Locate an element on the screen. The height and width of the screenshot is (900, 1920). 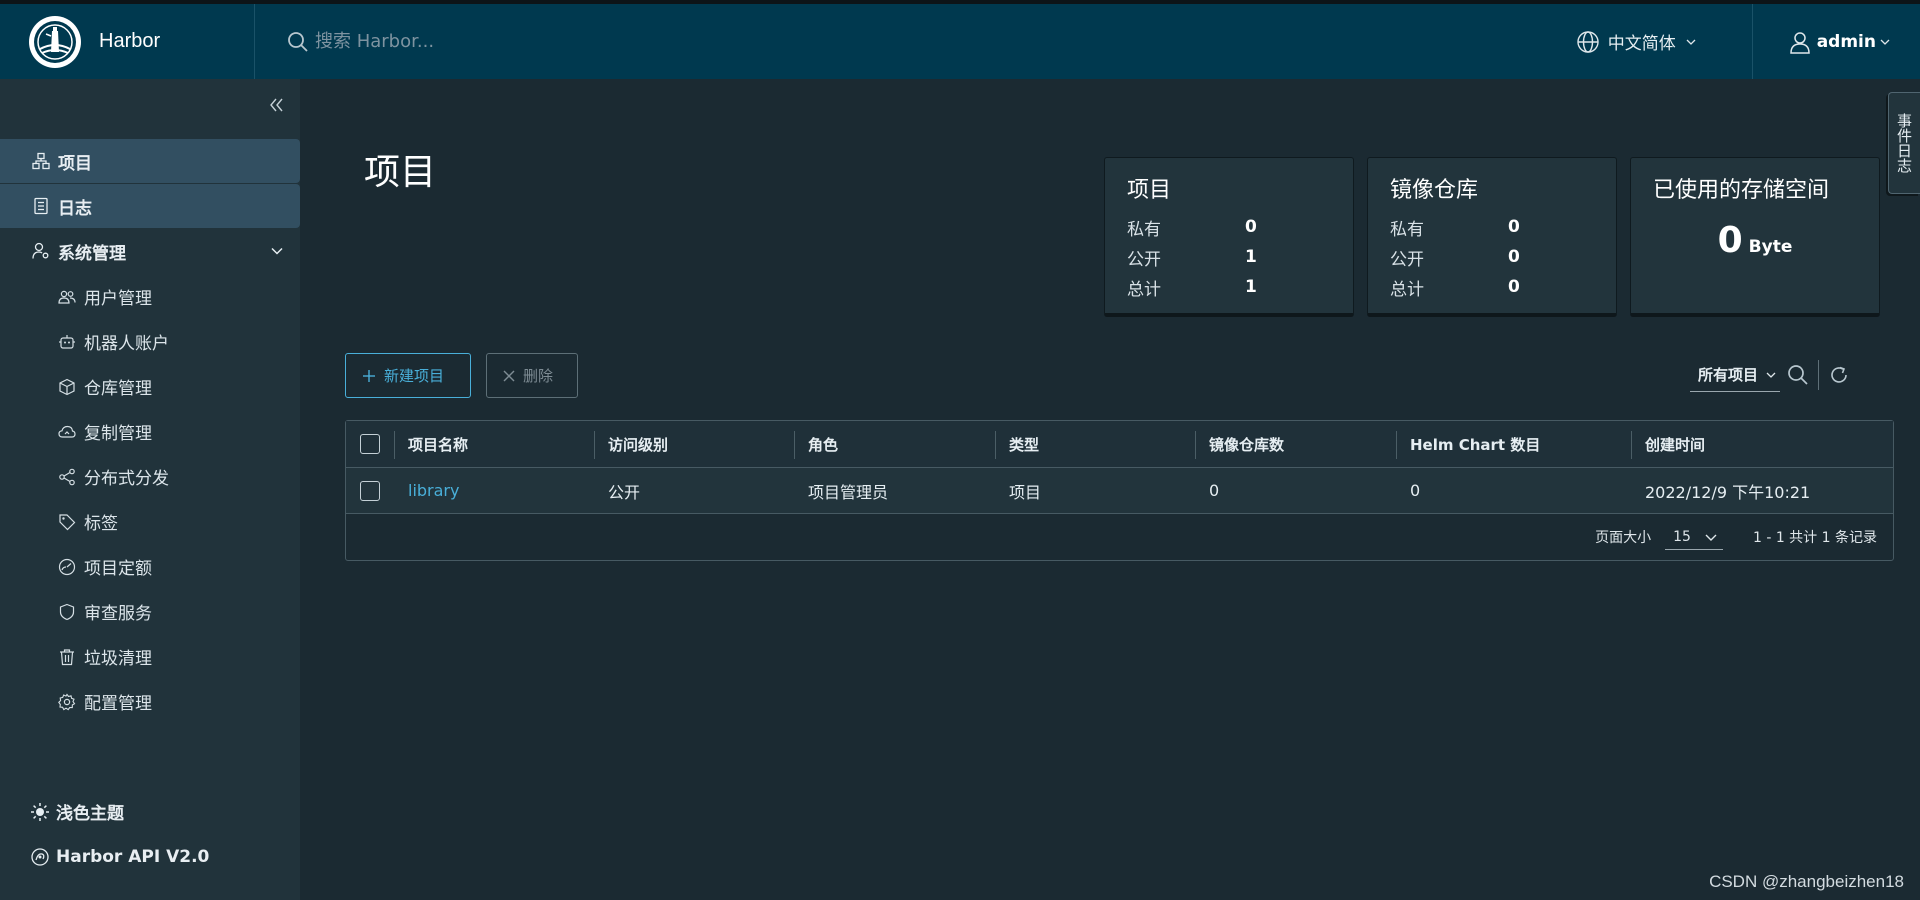
sidebar-item-label: 复制管理 is located at coordinates (118, 434).